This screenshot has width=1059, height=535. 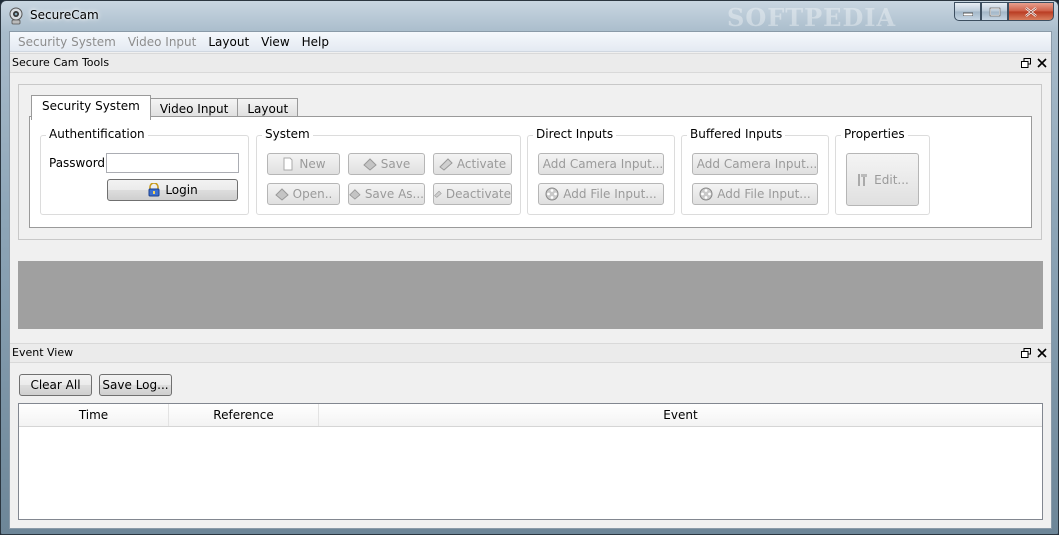 I want to click on authentication-group: Authentification Password: Login, so click(x=144, y=171).